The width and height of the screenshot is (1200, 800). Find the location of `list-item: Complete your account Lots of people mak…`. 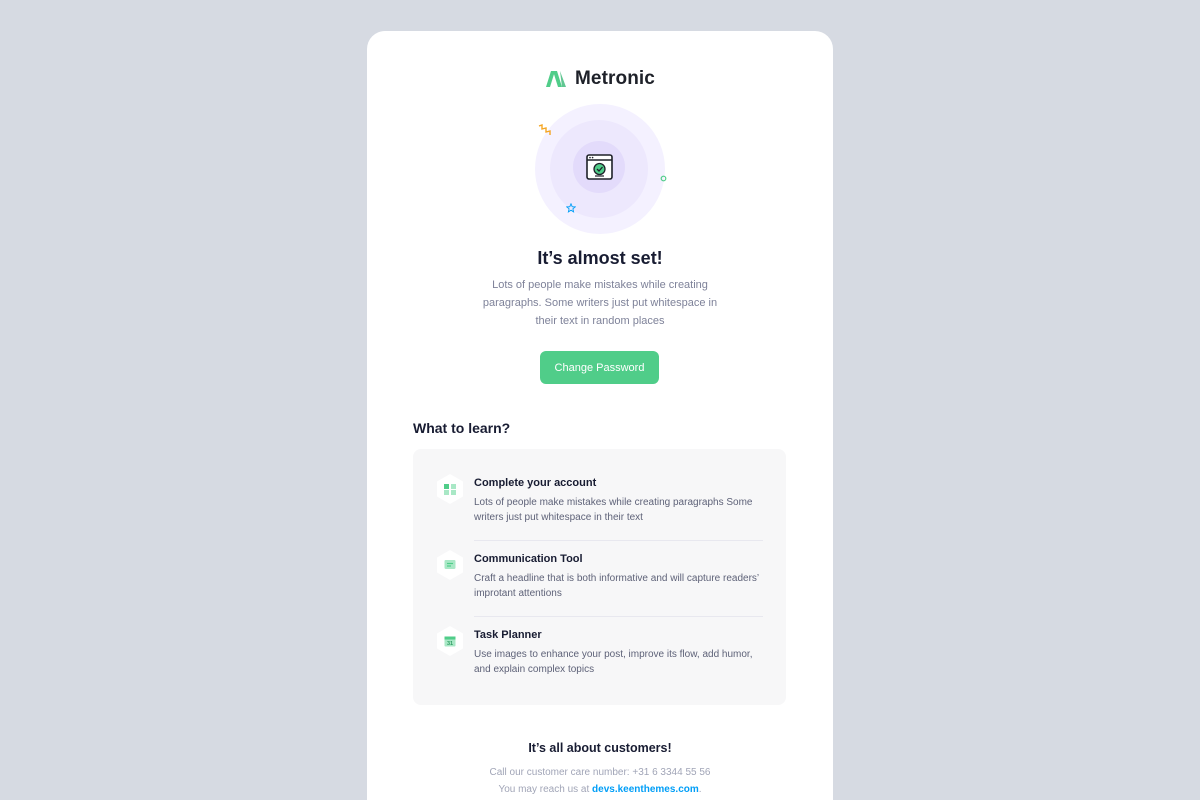

list-item: Complete your account Lots of people mak… is located at coordinates (598, 503).